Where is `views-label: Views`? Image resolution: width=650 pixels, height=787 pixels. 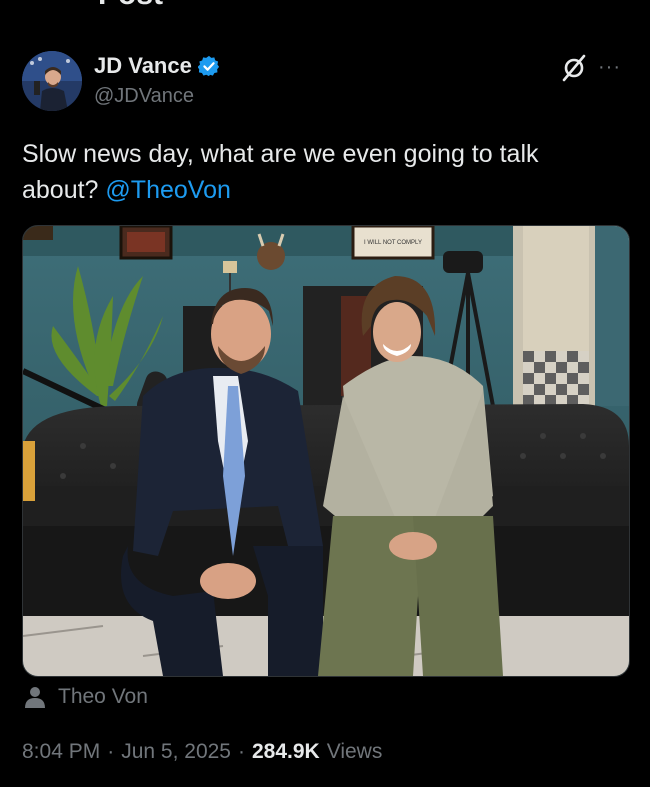
views-label: Views is located at coordinates (354, 751).